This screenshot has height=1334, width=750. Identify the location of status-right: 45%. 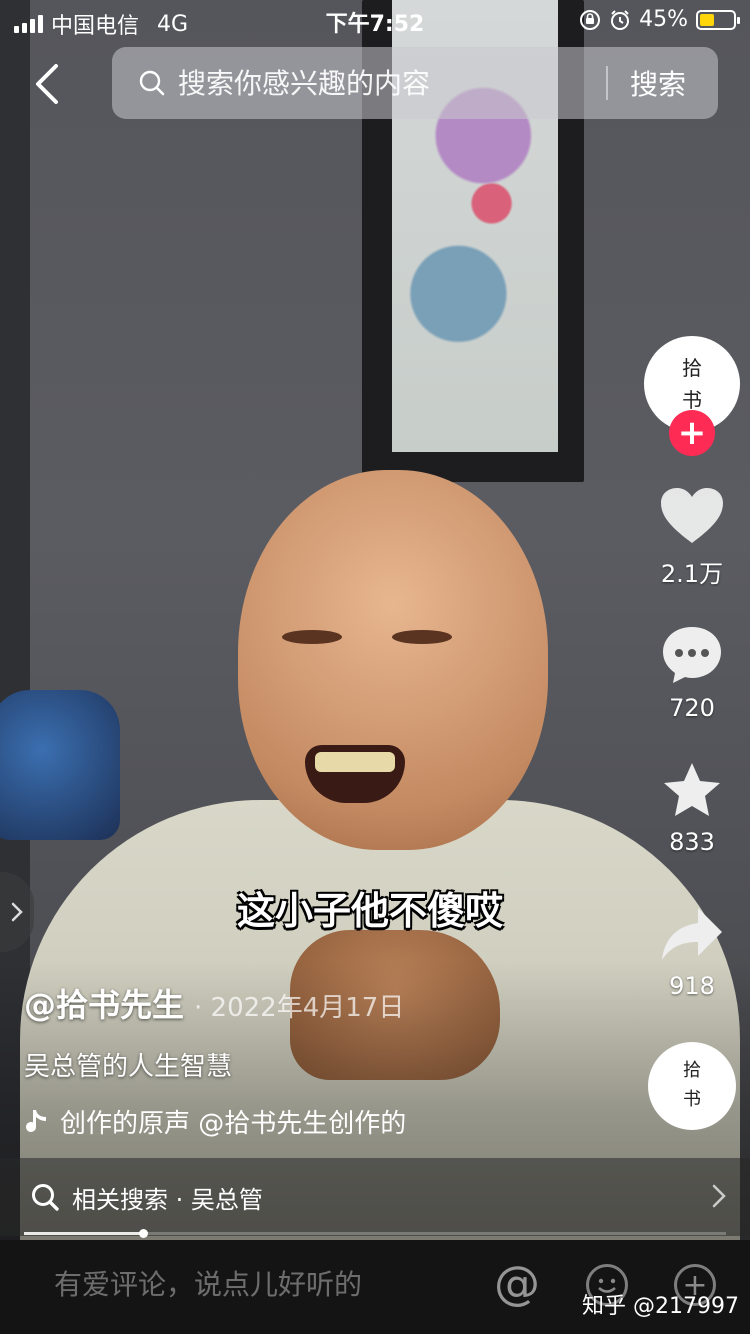
(659, 19).